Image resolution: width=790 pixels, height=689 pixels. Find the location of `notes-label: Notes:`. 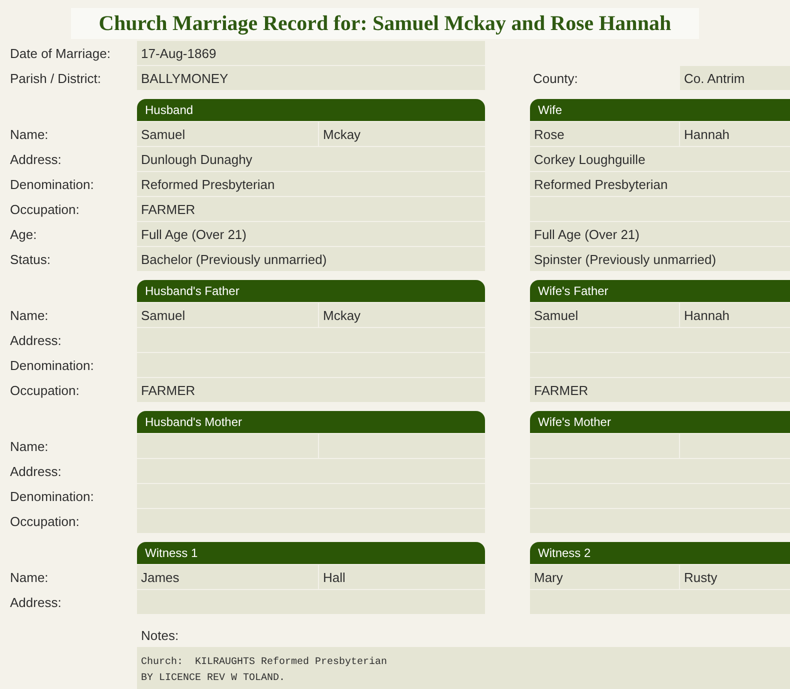

notes-label: Notes: is located at coordinates (160, 635).